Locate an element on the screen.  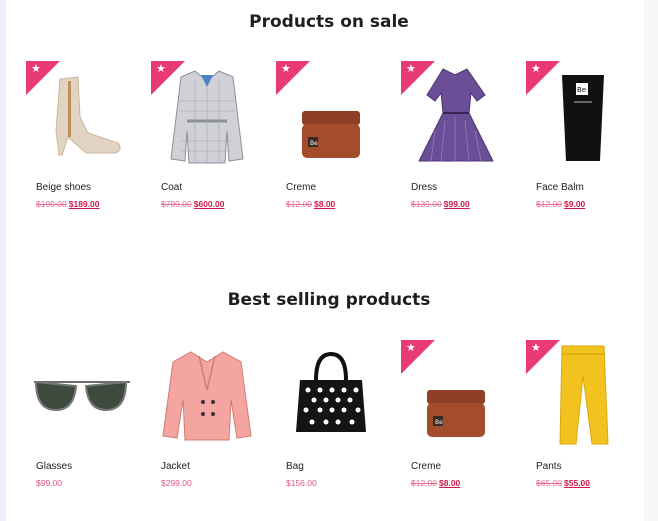
right-edge-strip is located at coordinates (651, 260).